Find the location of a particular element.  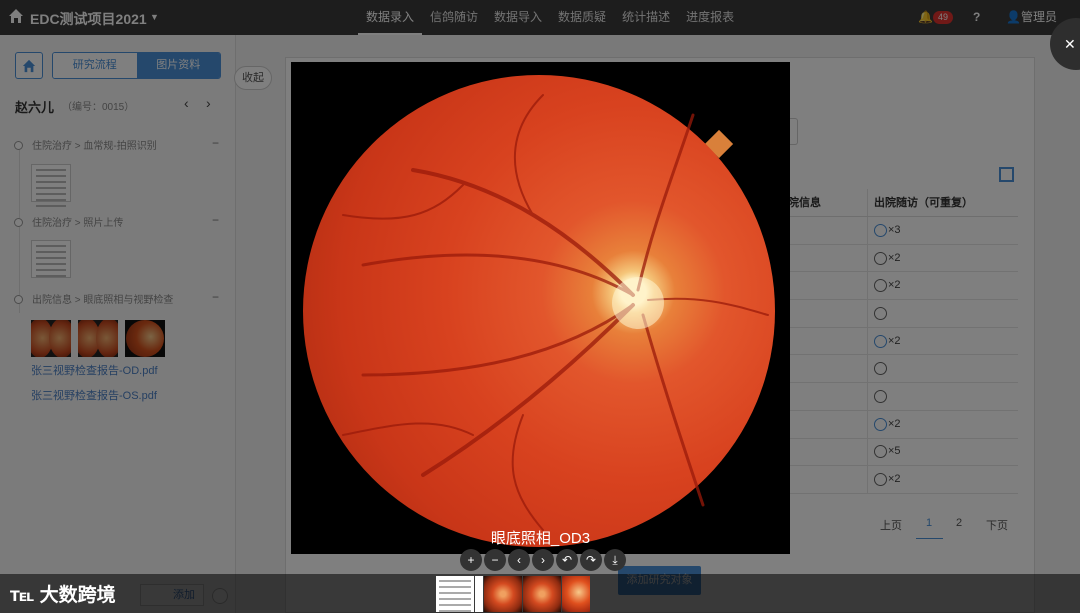

brand-logo: ℡ 大数跨境 is located at coordinates (63, 595).